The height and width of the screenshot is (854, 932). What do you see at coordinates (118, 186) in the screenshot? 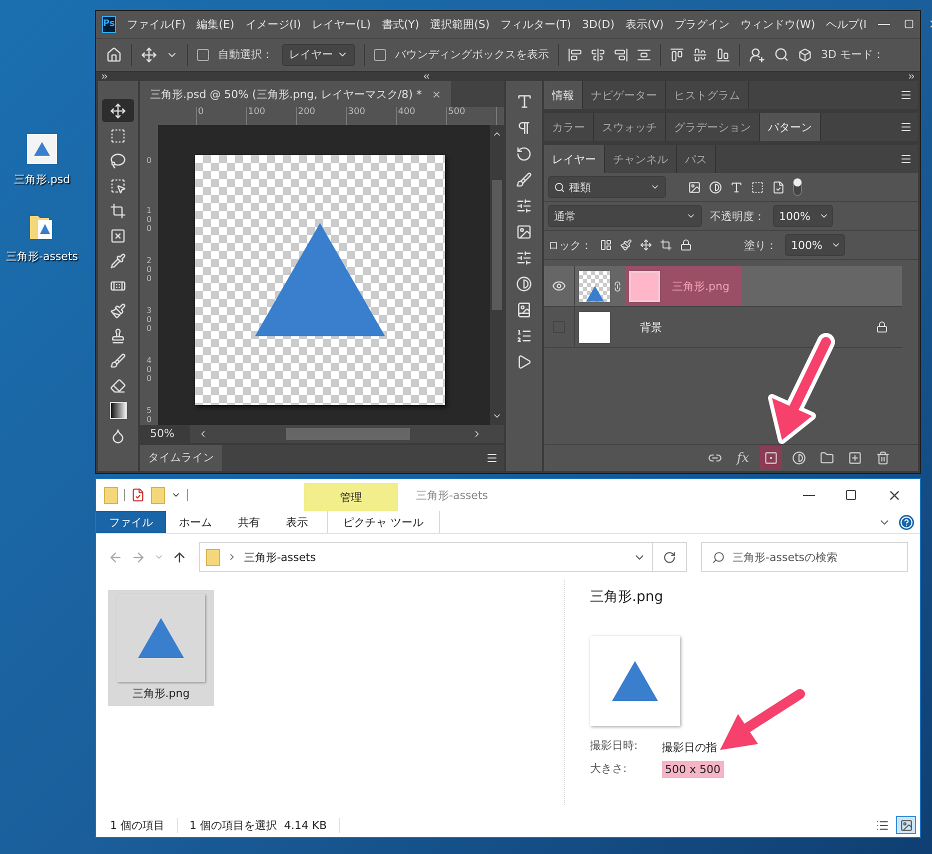
I see `object-select-icon` at bounding box center [118, 186].